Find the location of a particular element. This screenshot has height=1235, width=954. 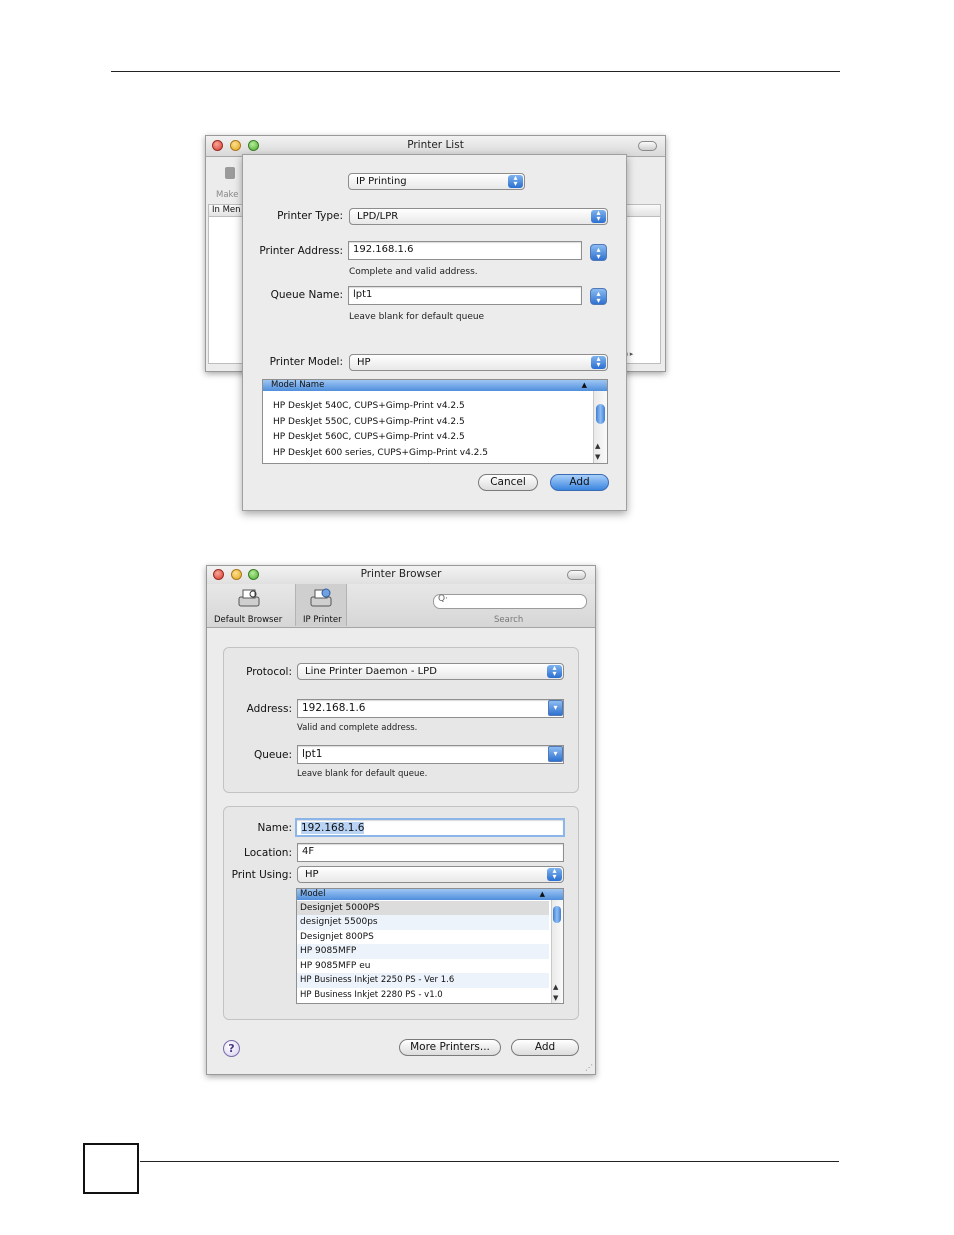

printer-type-value: LPD/LPR is located at coordinates (378, 216).